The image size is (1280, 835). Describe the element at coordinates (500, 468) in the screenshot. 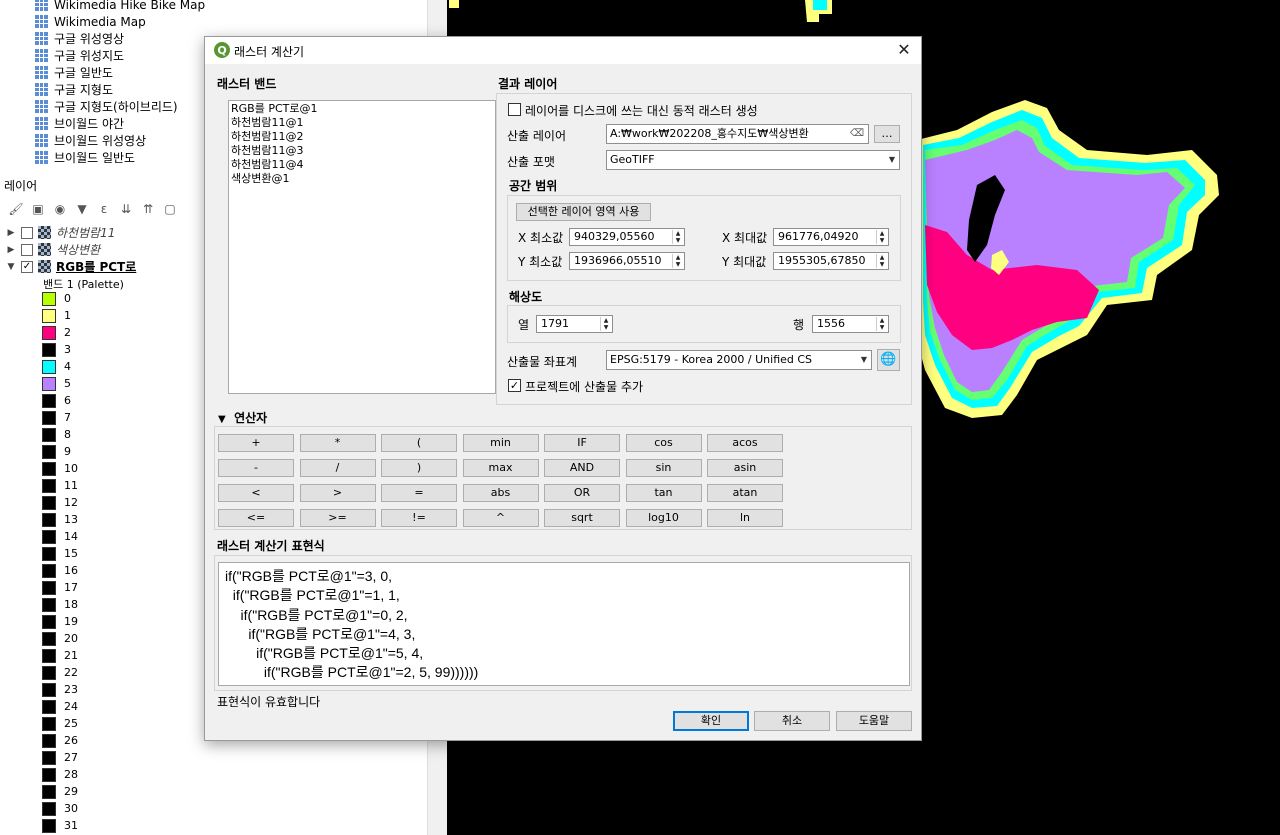

I see `operator-button: max` at that location.